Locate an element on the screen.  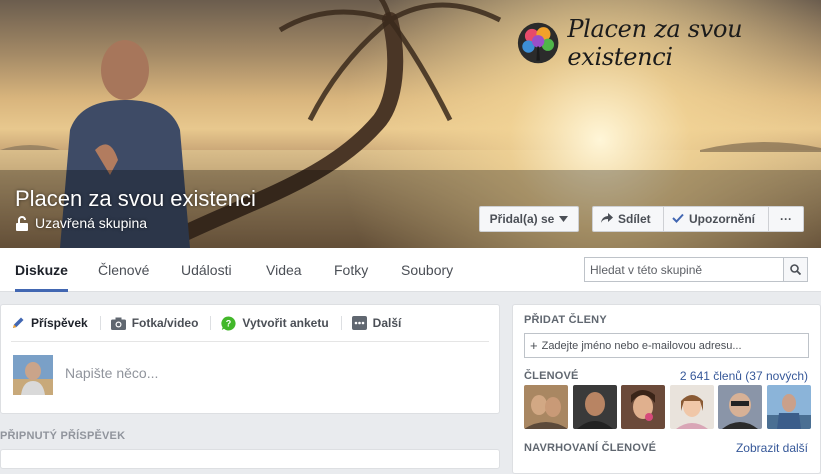
share-button: Sdílet is located at coordinates (627, 219).